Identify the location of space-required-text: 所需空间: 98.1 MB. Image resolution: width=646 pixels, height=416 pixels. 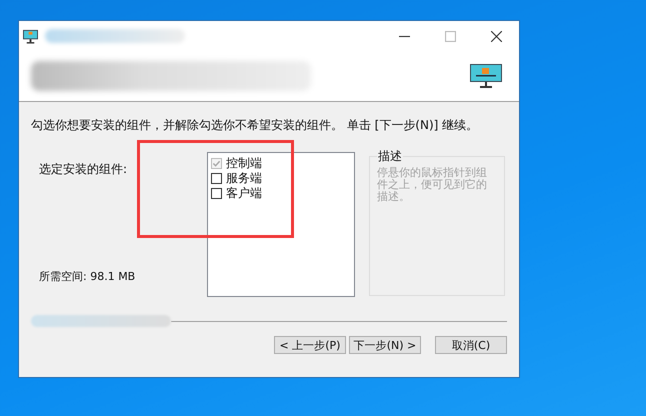
(87, 276).